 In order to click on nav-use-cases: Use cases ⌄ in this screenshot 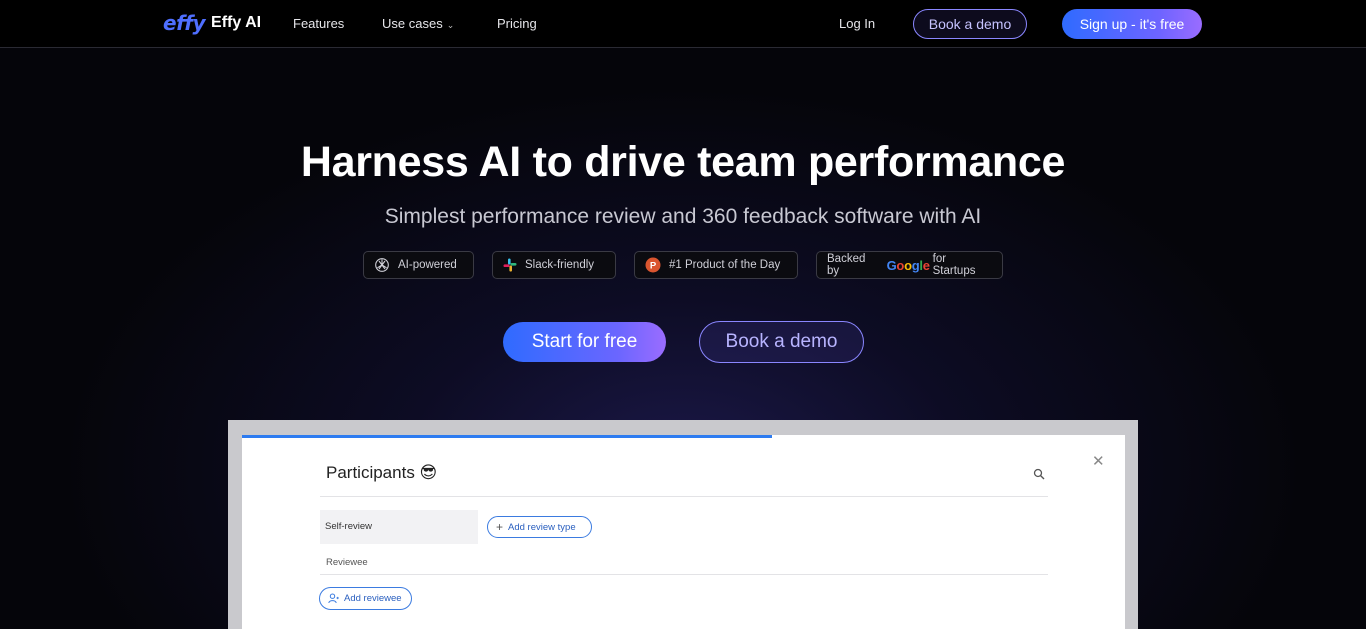, I will do `click(418, 23)`.